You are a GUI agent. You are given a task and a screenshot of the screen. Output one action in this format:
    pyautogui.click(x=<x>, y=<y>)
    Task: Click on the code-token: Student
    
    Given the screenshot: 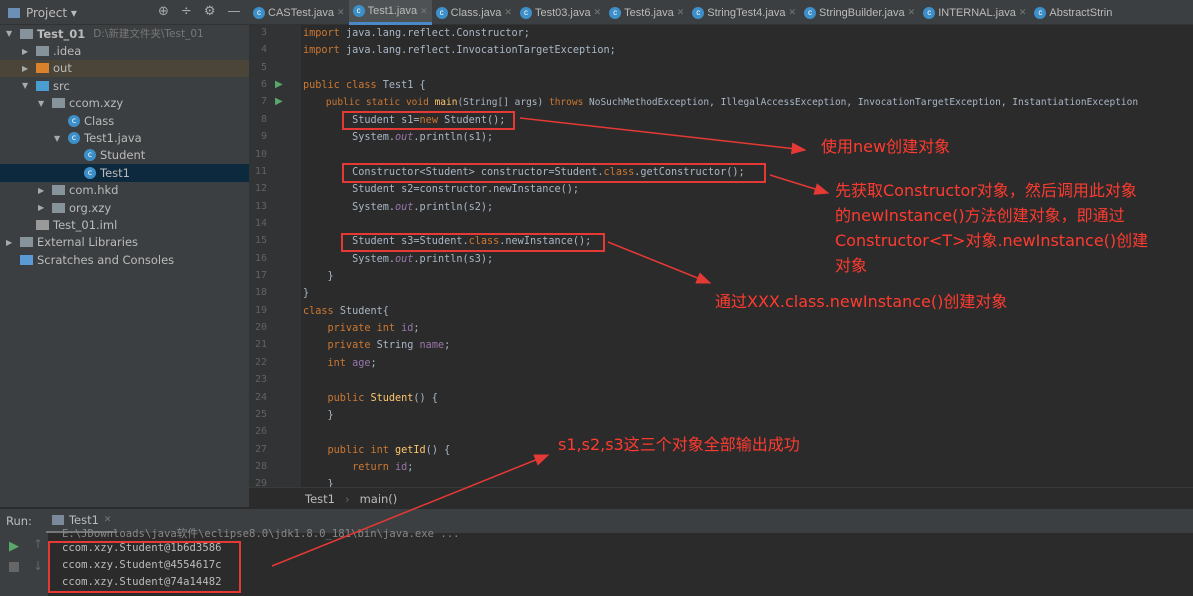 What is the action you would take?
    pyautogui.click(x=392, y=398)
    